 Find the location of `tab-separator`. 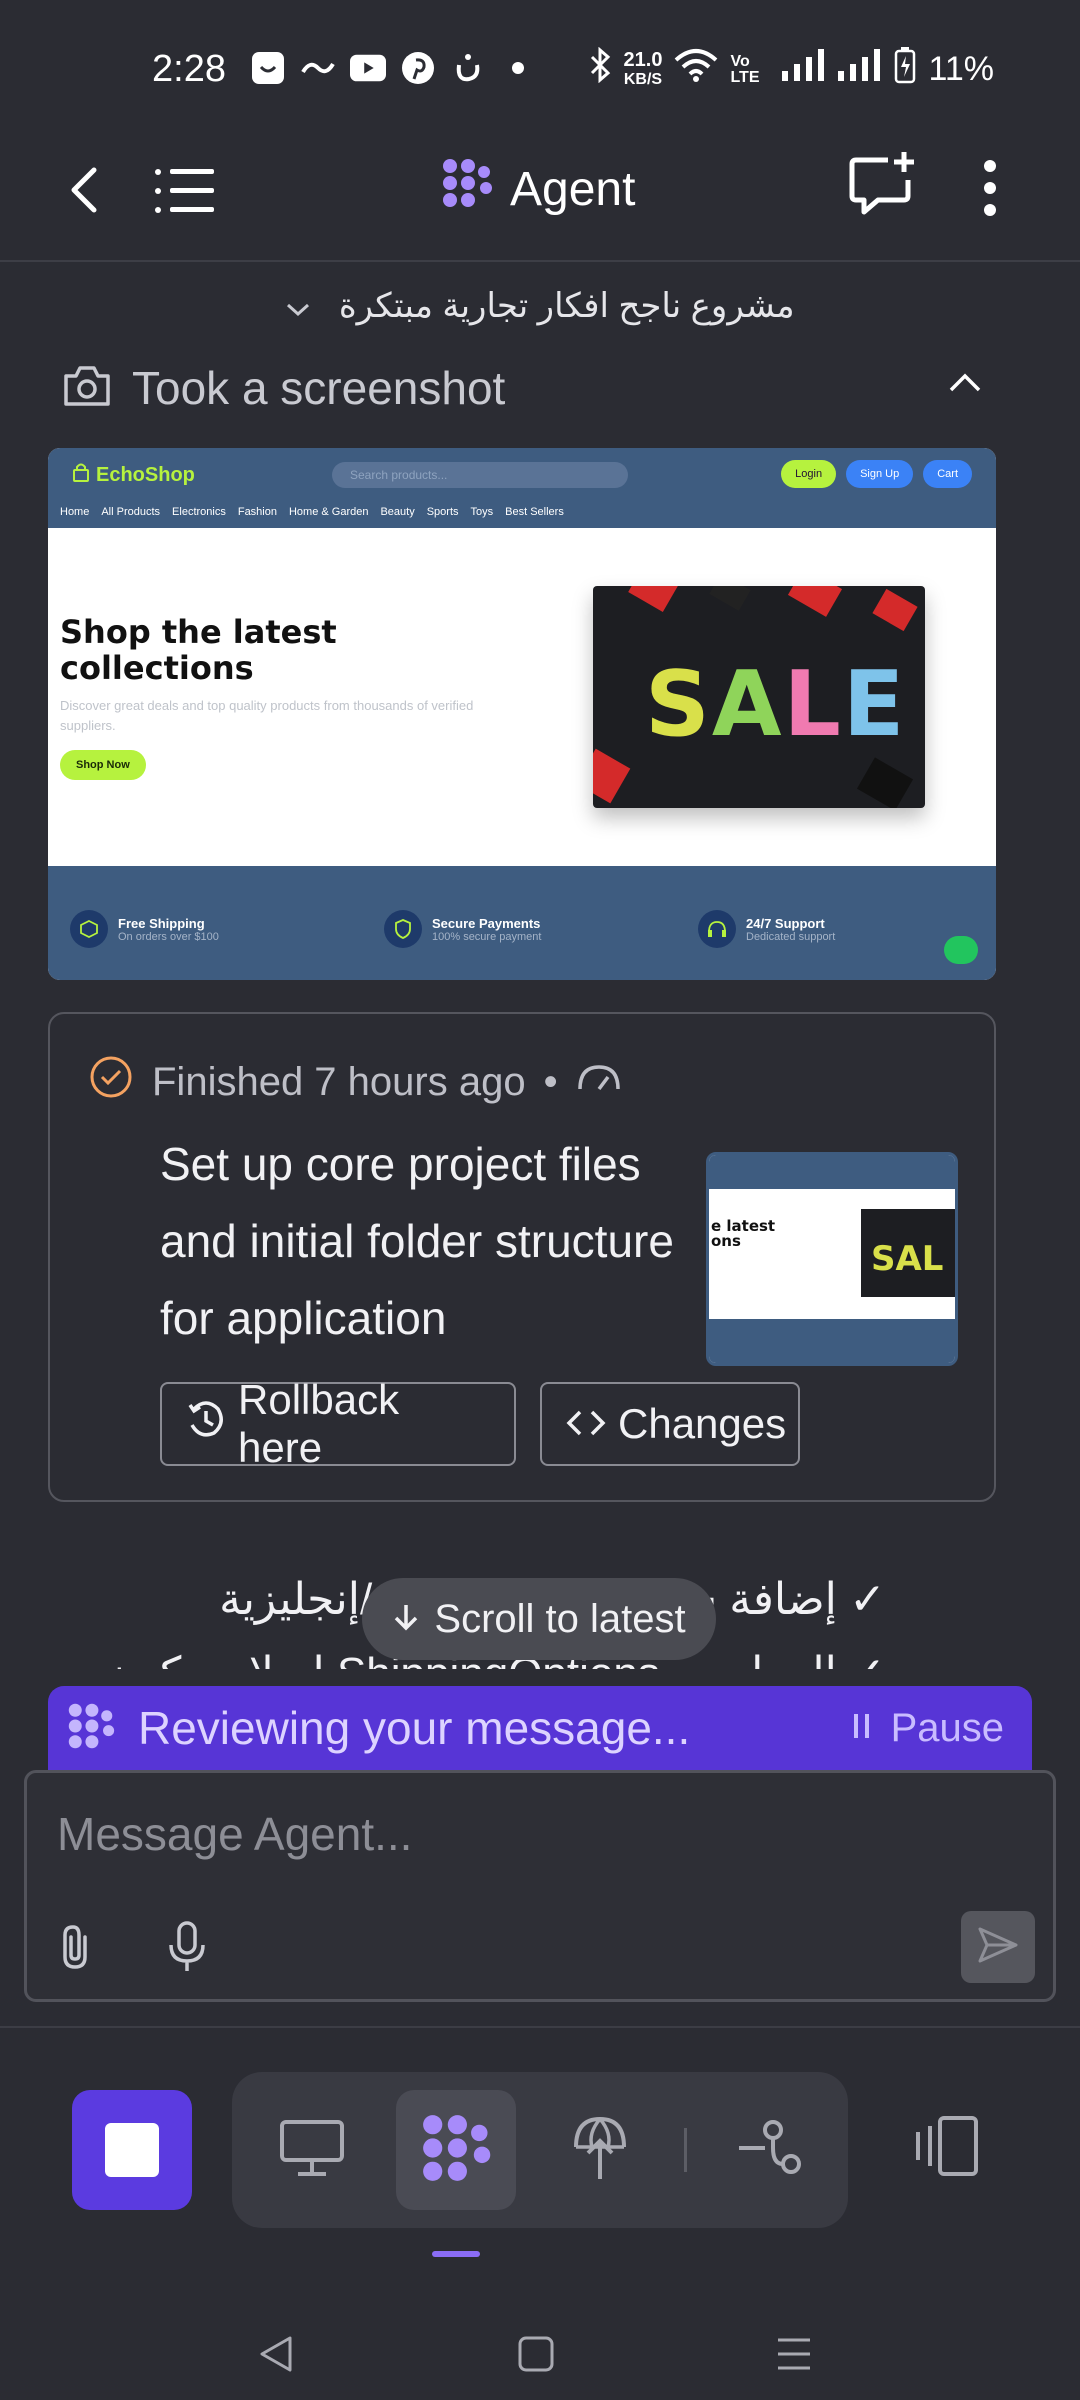

tab-separator is located at coordinates (685, 2150).